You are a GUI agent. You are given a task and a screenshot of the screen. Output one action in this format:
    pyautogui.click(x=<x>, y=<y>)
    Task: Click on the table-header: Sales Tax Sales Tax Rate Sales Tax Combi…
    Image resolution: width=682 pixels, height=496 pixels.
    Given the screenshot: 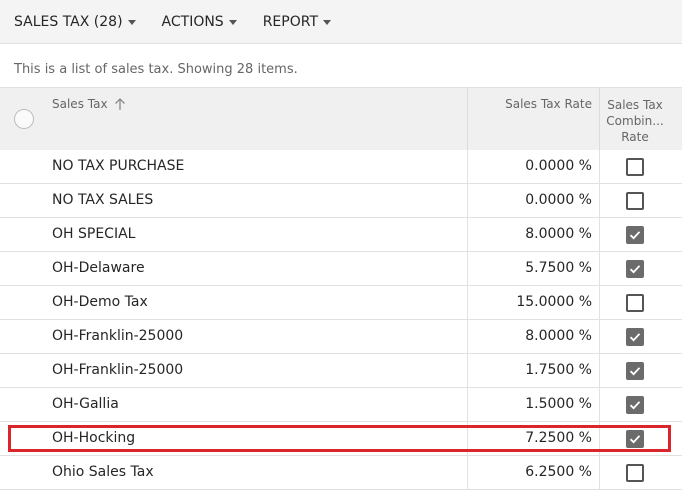 What is the action you would take?
    pyautogui.click(x=341, y=119)
    